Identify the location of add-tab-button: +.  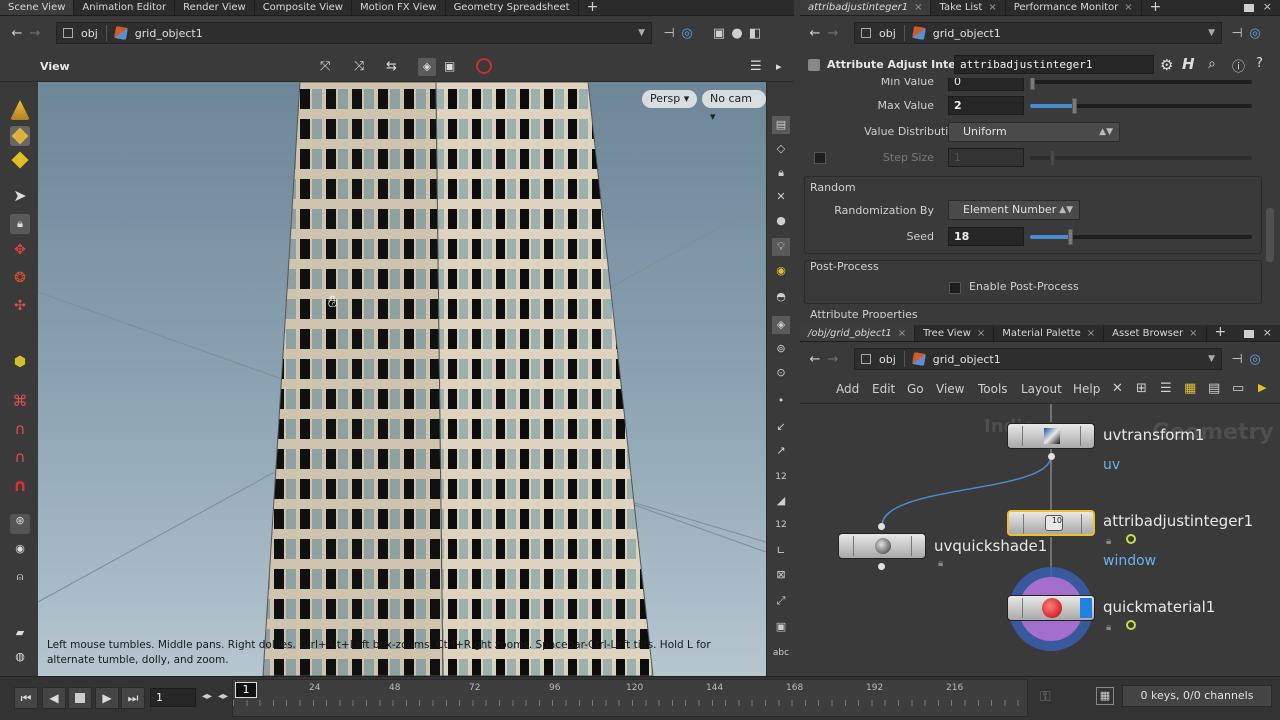
(1156, 7).